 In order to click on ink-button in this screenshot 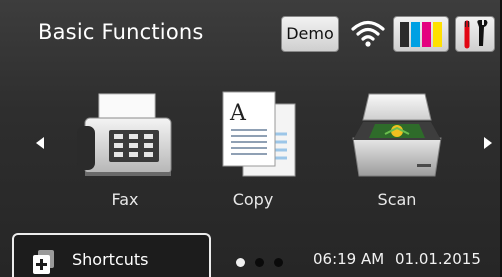, I will do `click(421, 34)`.